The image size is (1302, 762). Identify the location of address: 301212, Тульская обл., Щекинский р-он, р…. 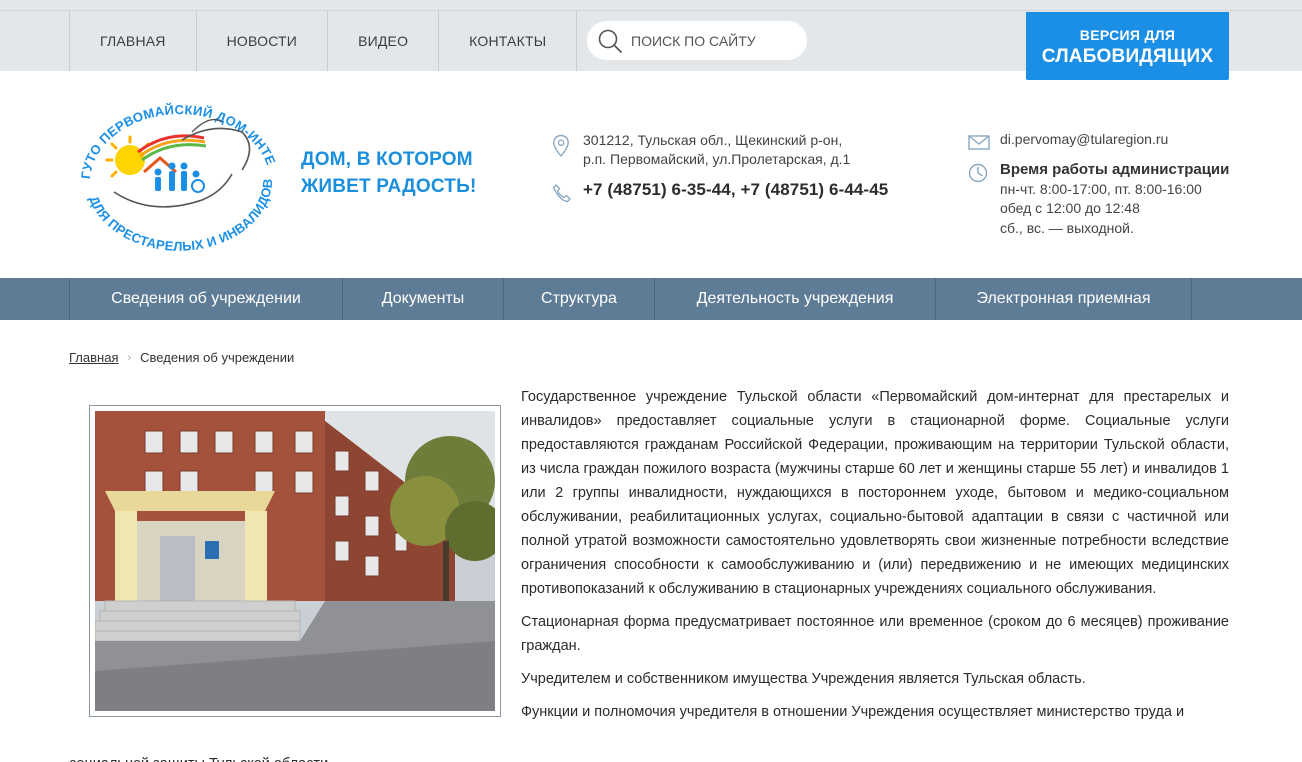
(716, 150).